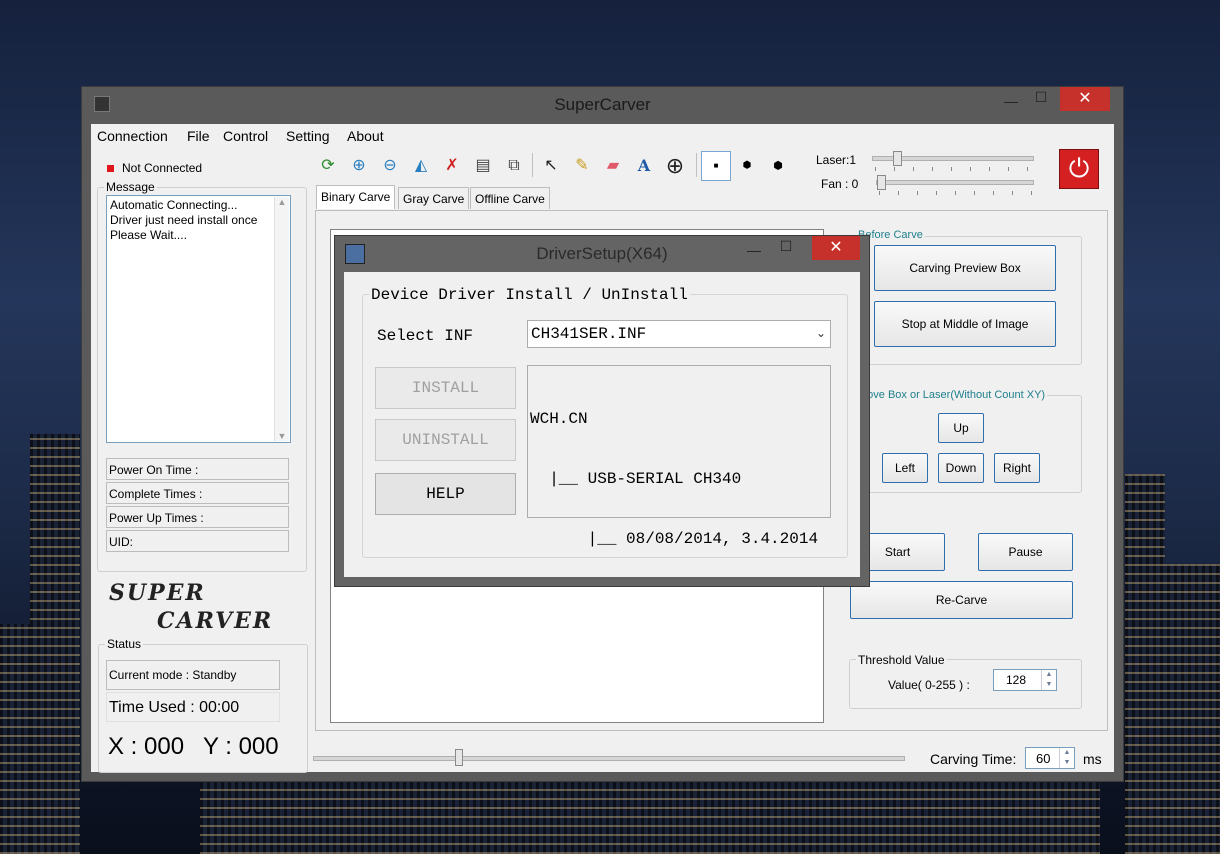 This screenshot has width=1220, height=854. What do you see at coordinates (961, 428) in the screenshot?
I see `up-button: Up` at bounding box center [961, 428].